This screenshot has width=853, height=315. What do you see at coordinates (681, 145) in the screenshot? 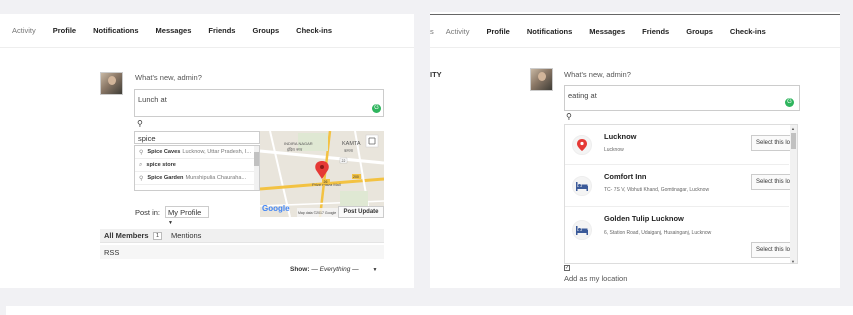
I see `location-item: Lucknow Lucknow Select this location` at bounding box center [681, 145].